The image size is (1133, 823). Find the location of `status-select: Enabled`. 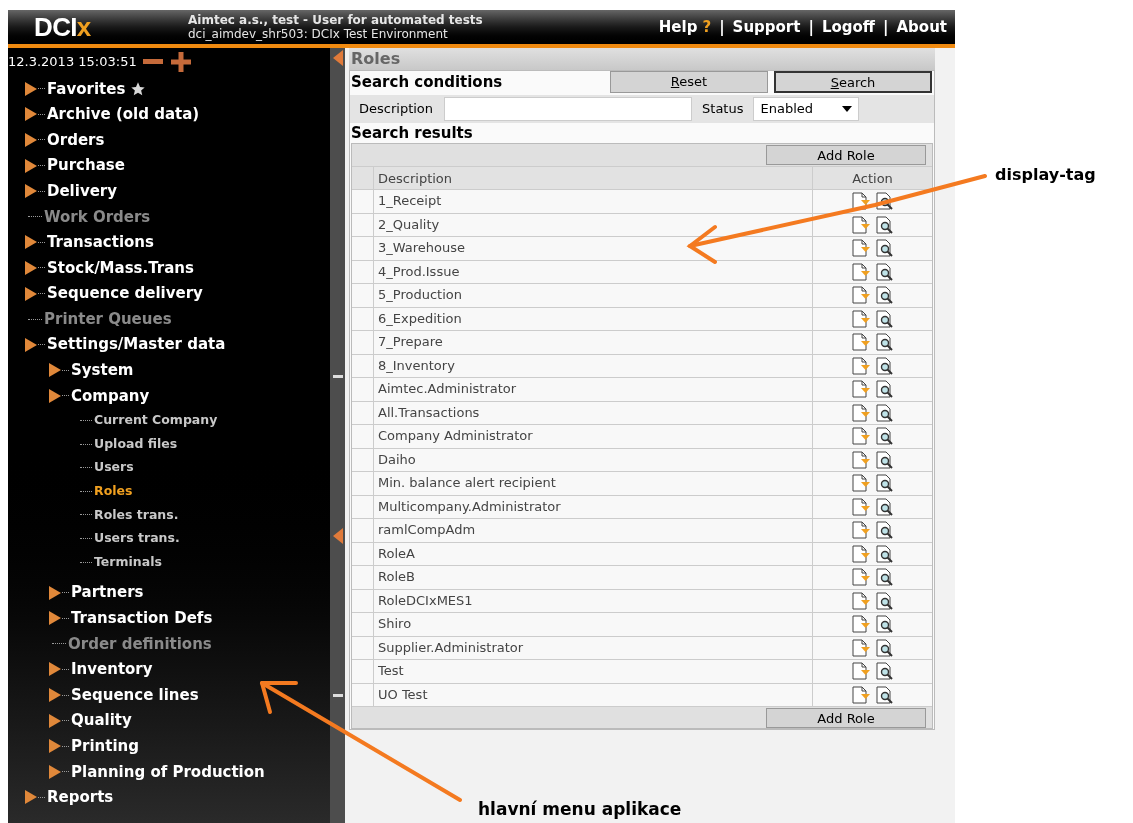

status-select: Enabled is located at coordinates (806, 109).